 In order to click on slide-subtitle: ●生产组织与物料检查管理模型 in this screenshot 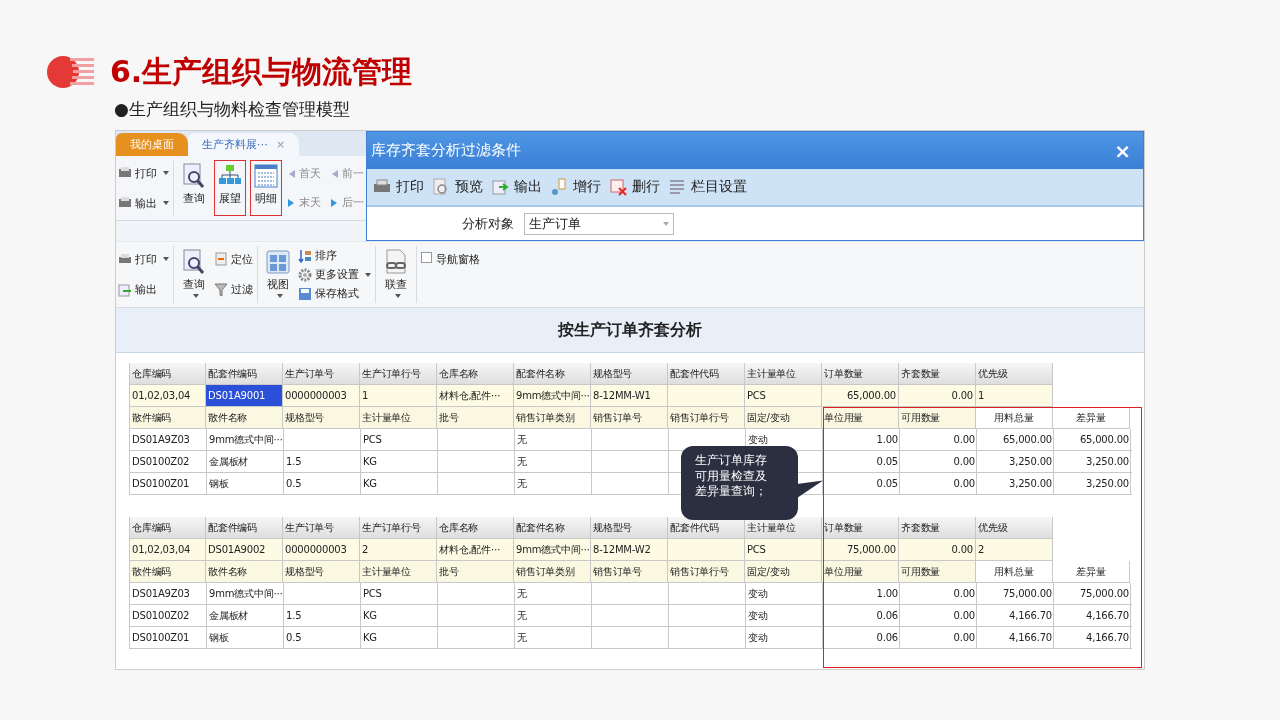, I will do `click(232, 109)`.